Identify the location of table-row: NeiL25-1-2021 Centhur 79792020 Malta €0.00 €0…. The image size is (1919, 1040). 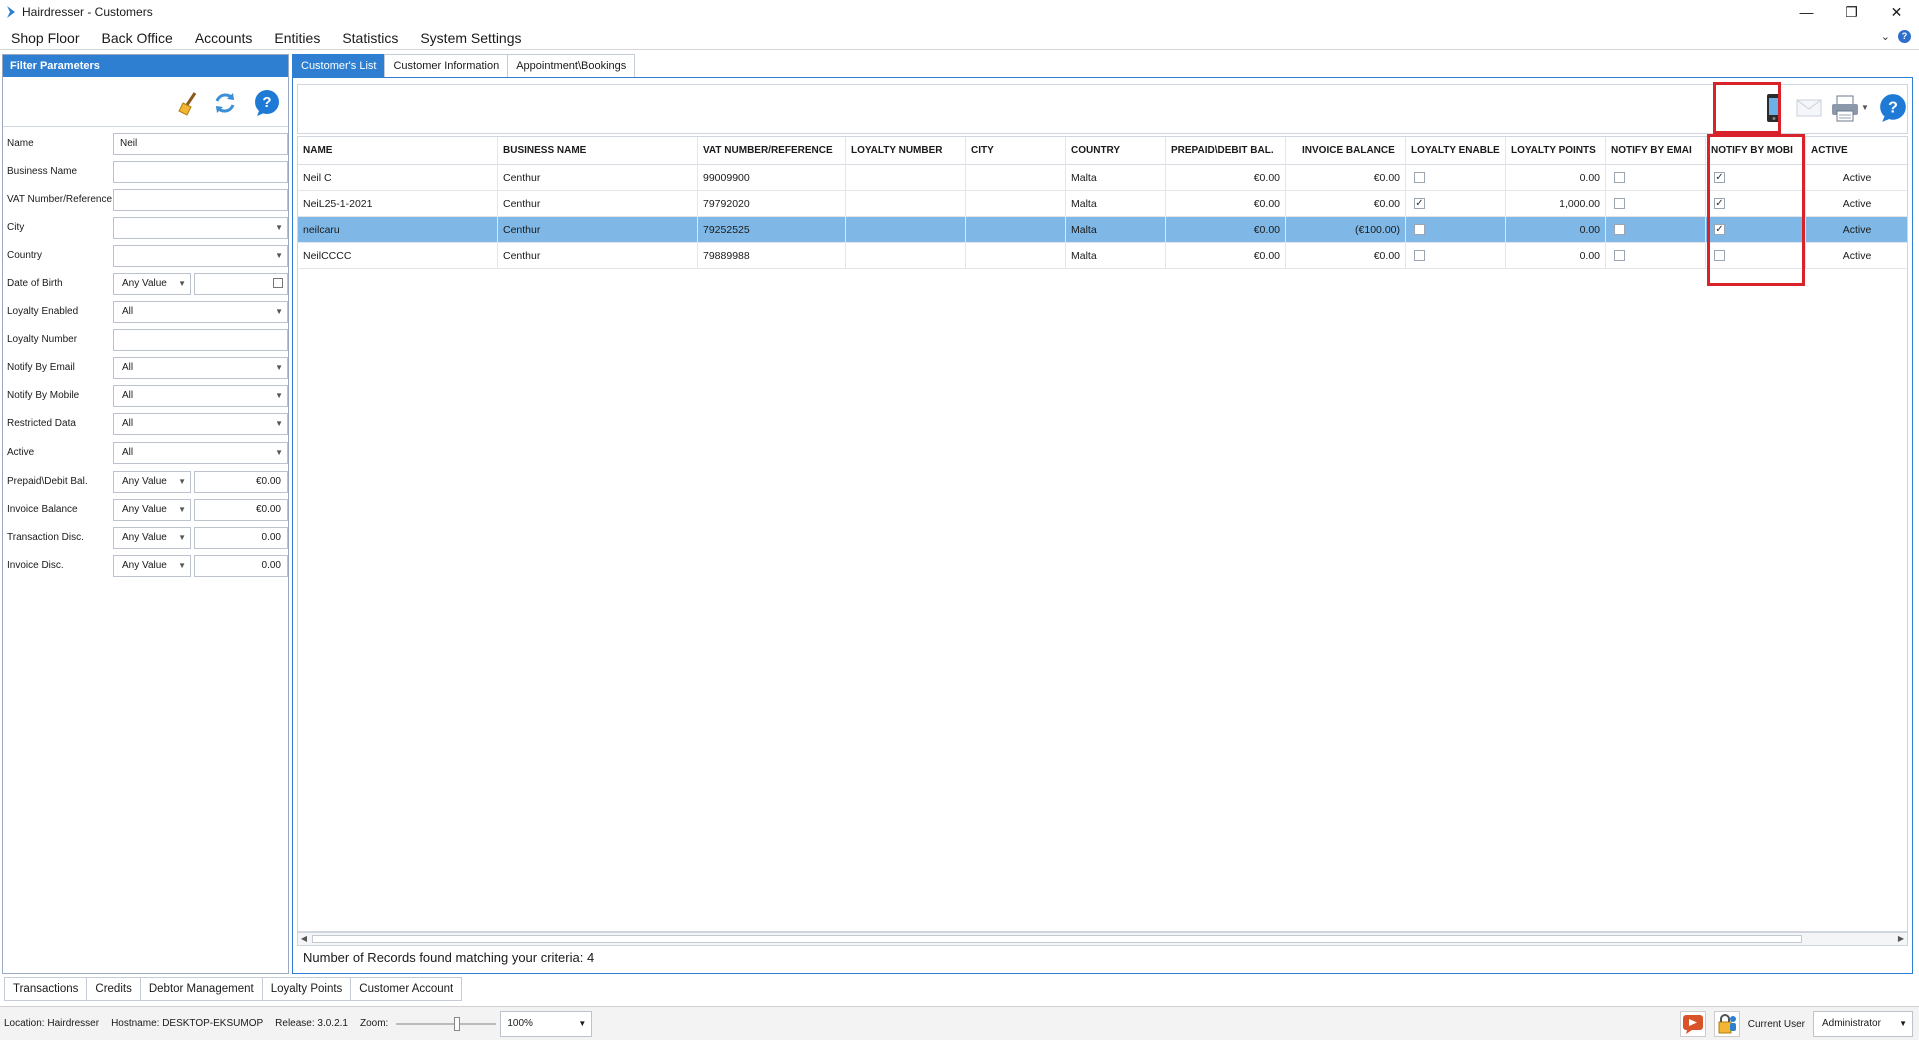
(1102, 204).